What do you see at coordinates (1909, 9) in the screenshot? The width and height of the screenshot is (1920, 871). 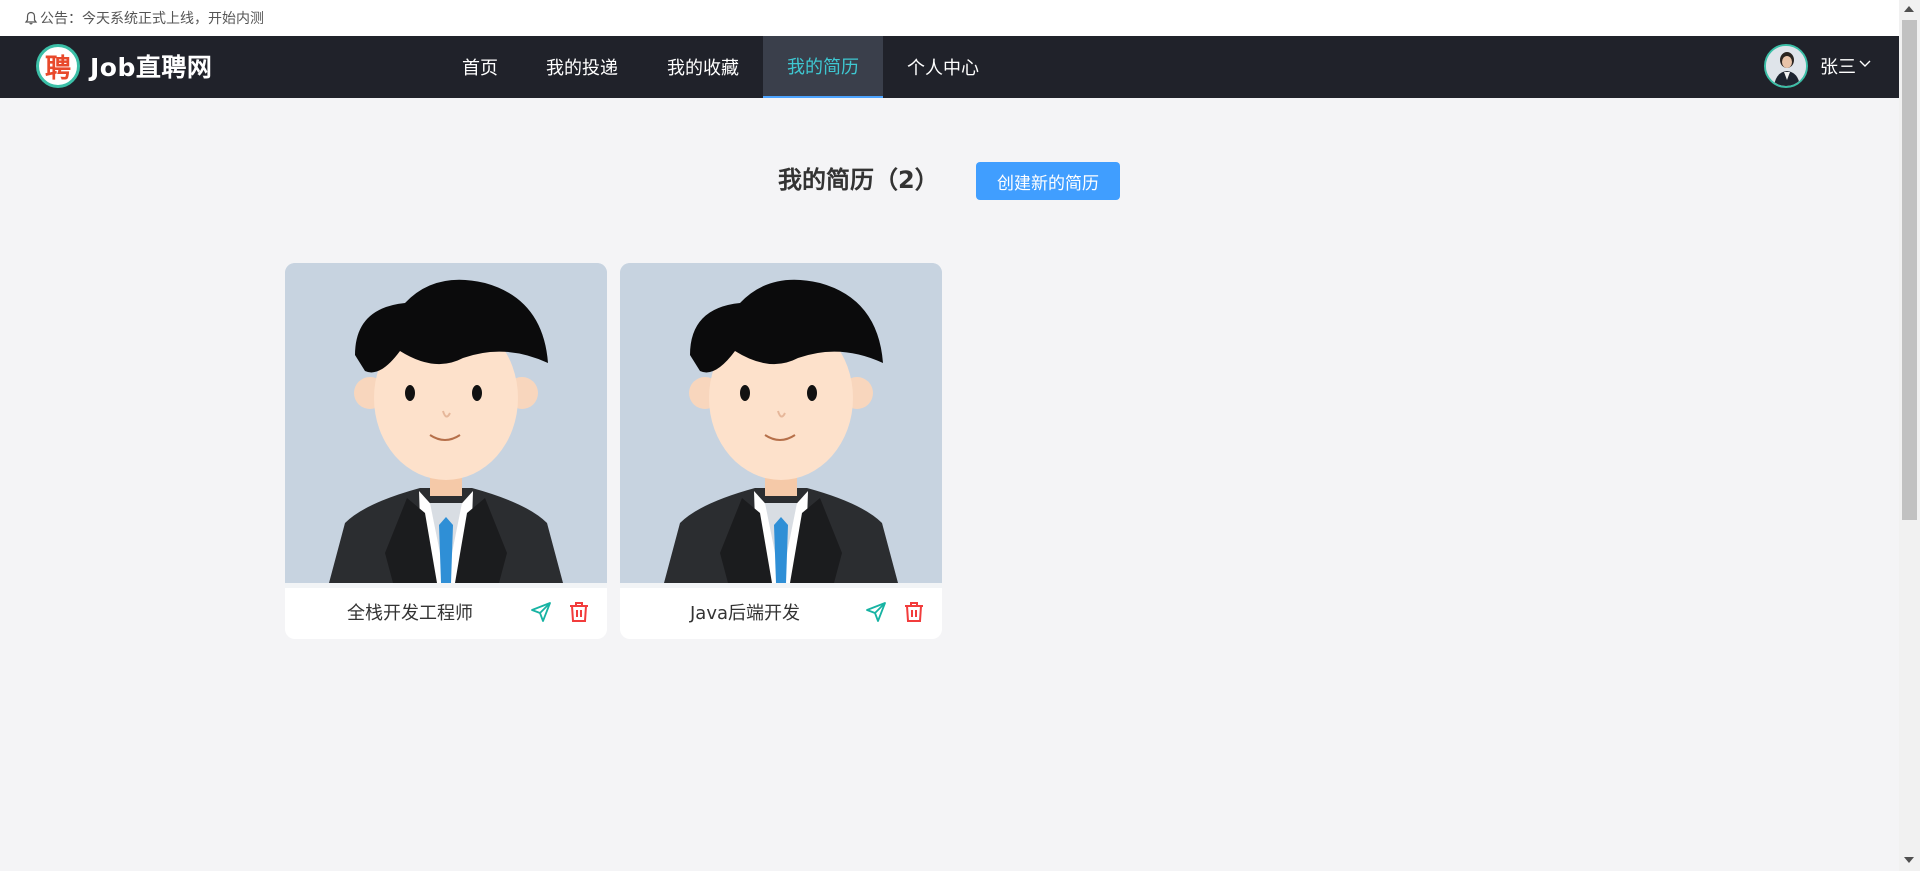 I see `scroll-up-arrow-icon` at bounding box center [1909, 9].